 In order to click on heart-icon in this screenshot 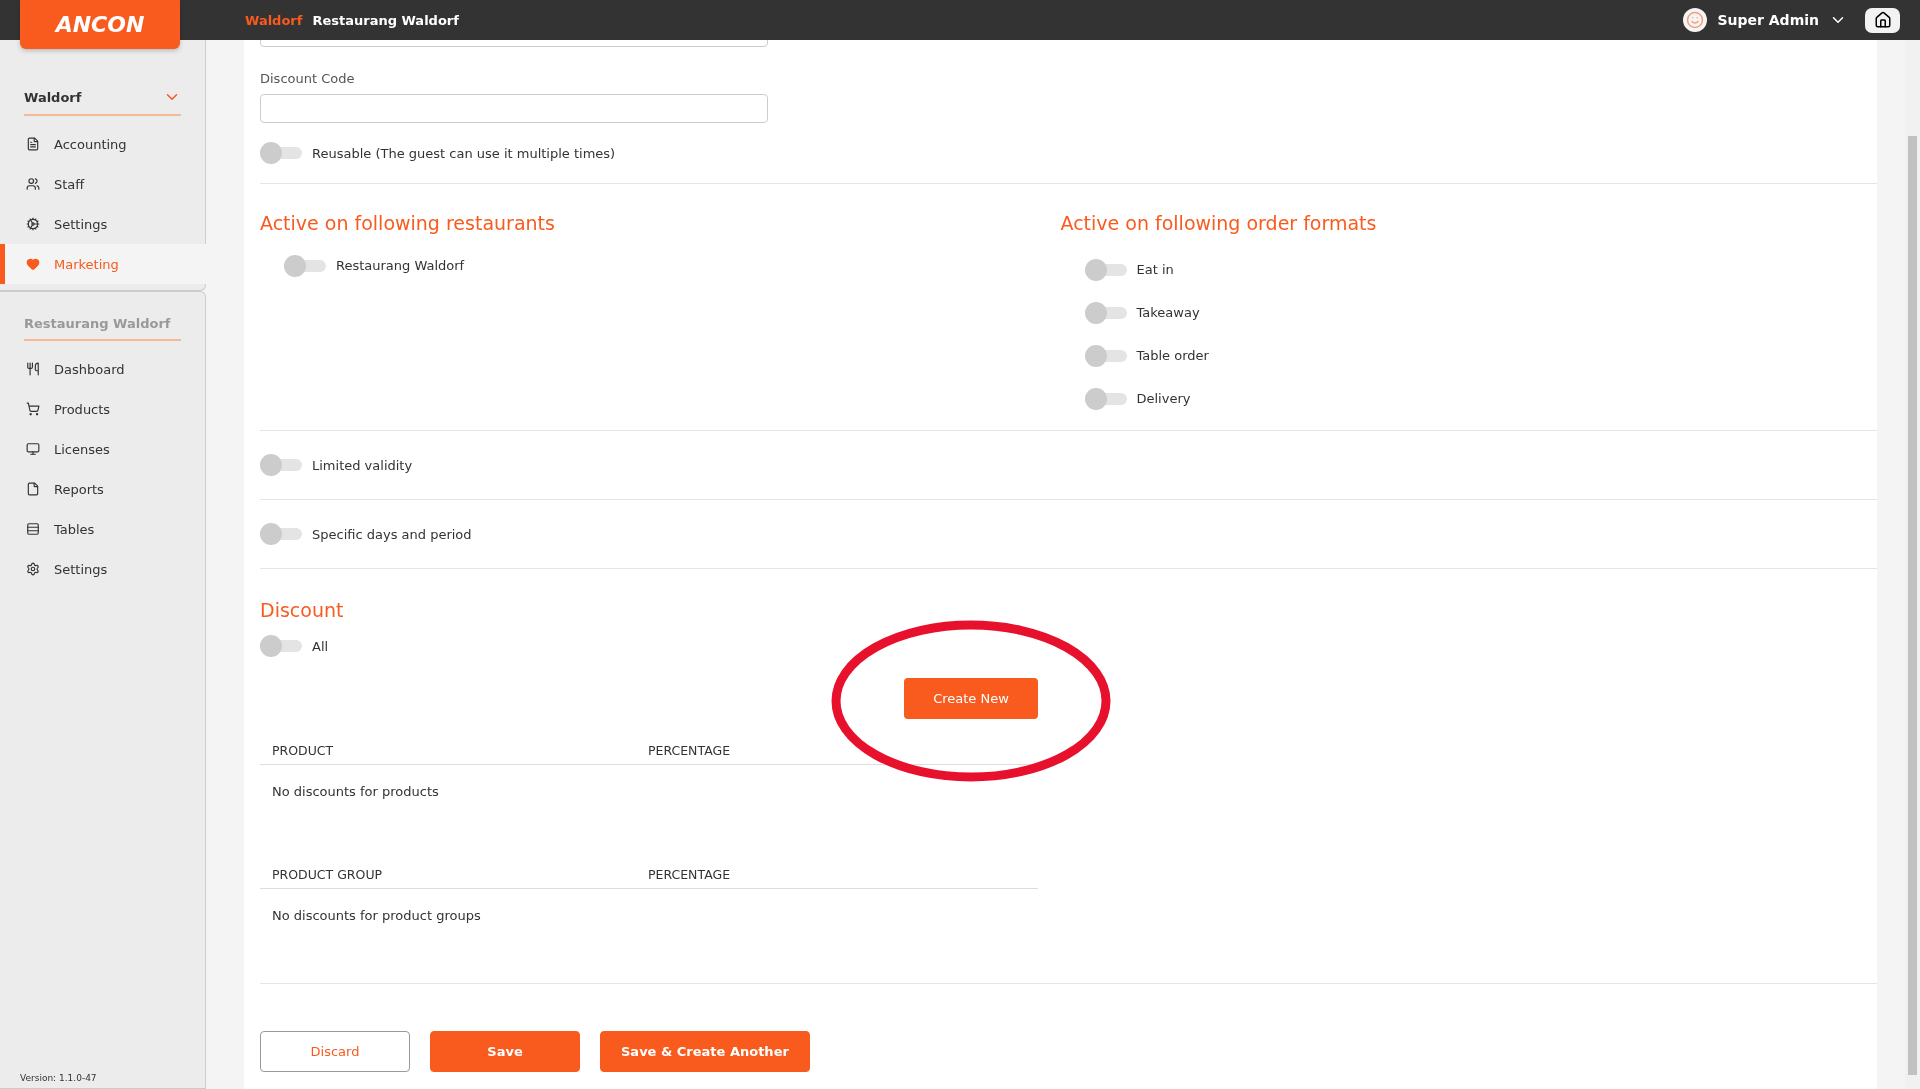, I will do `click(33, 264)`.